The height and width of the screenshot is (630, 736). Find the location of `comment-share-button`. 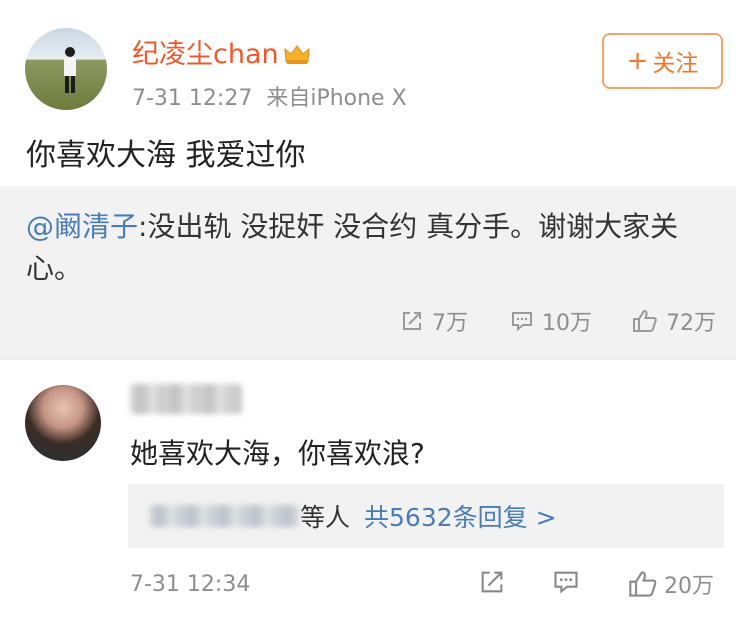

comment-share-button is located at coordinates (495, 582).